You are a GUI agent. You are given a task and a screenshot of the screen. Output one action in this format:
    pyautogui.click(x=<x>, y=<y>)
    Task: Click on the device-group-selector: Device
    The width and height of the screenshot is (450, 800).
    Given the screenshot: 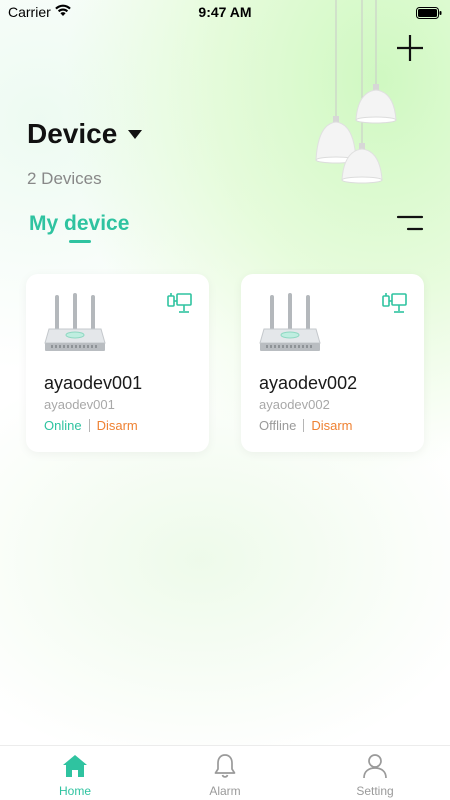 What is the action you would take?
    pyautogui.click(x=85, y=134)
    